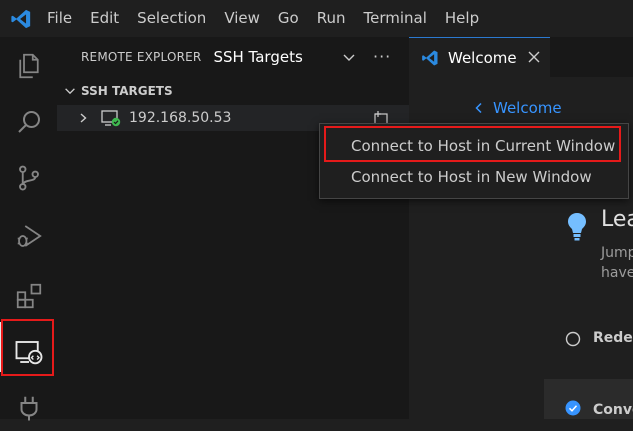  I want to click on back-to-welcome-link: Welcome, so click(517, 108).